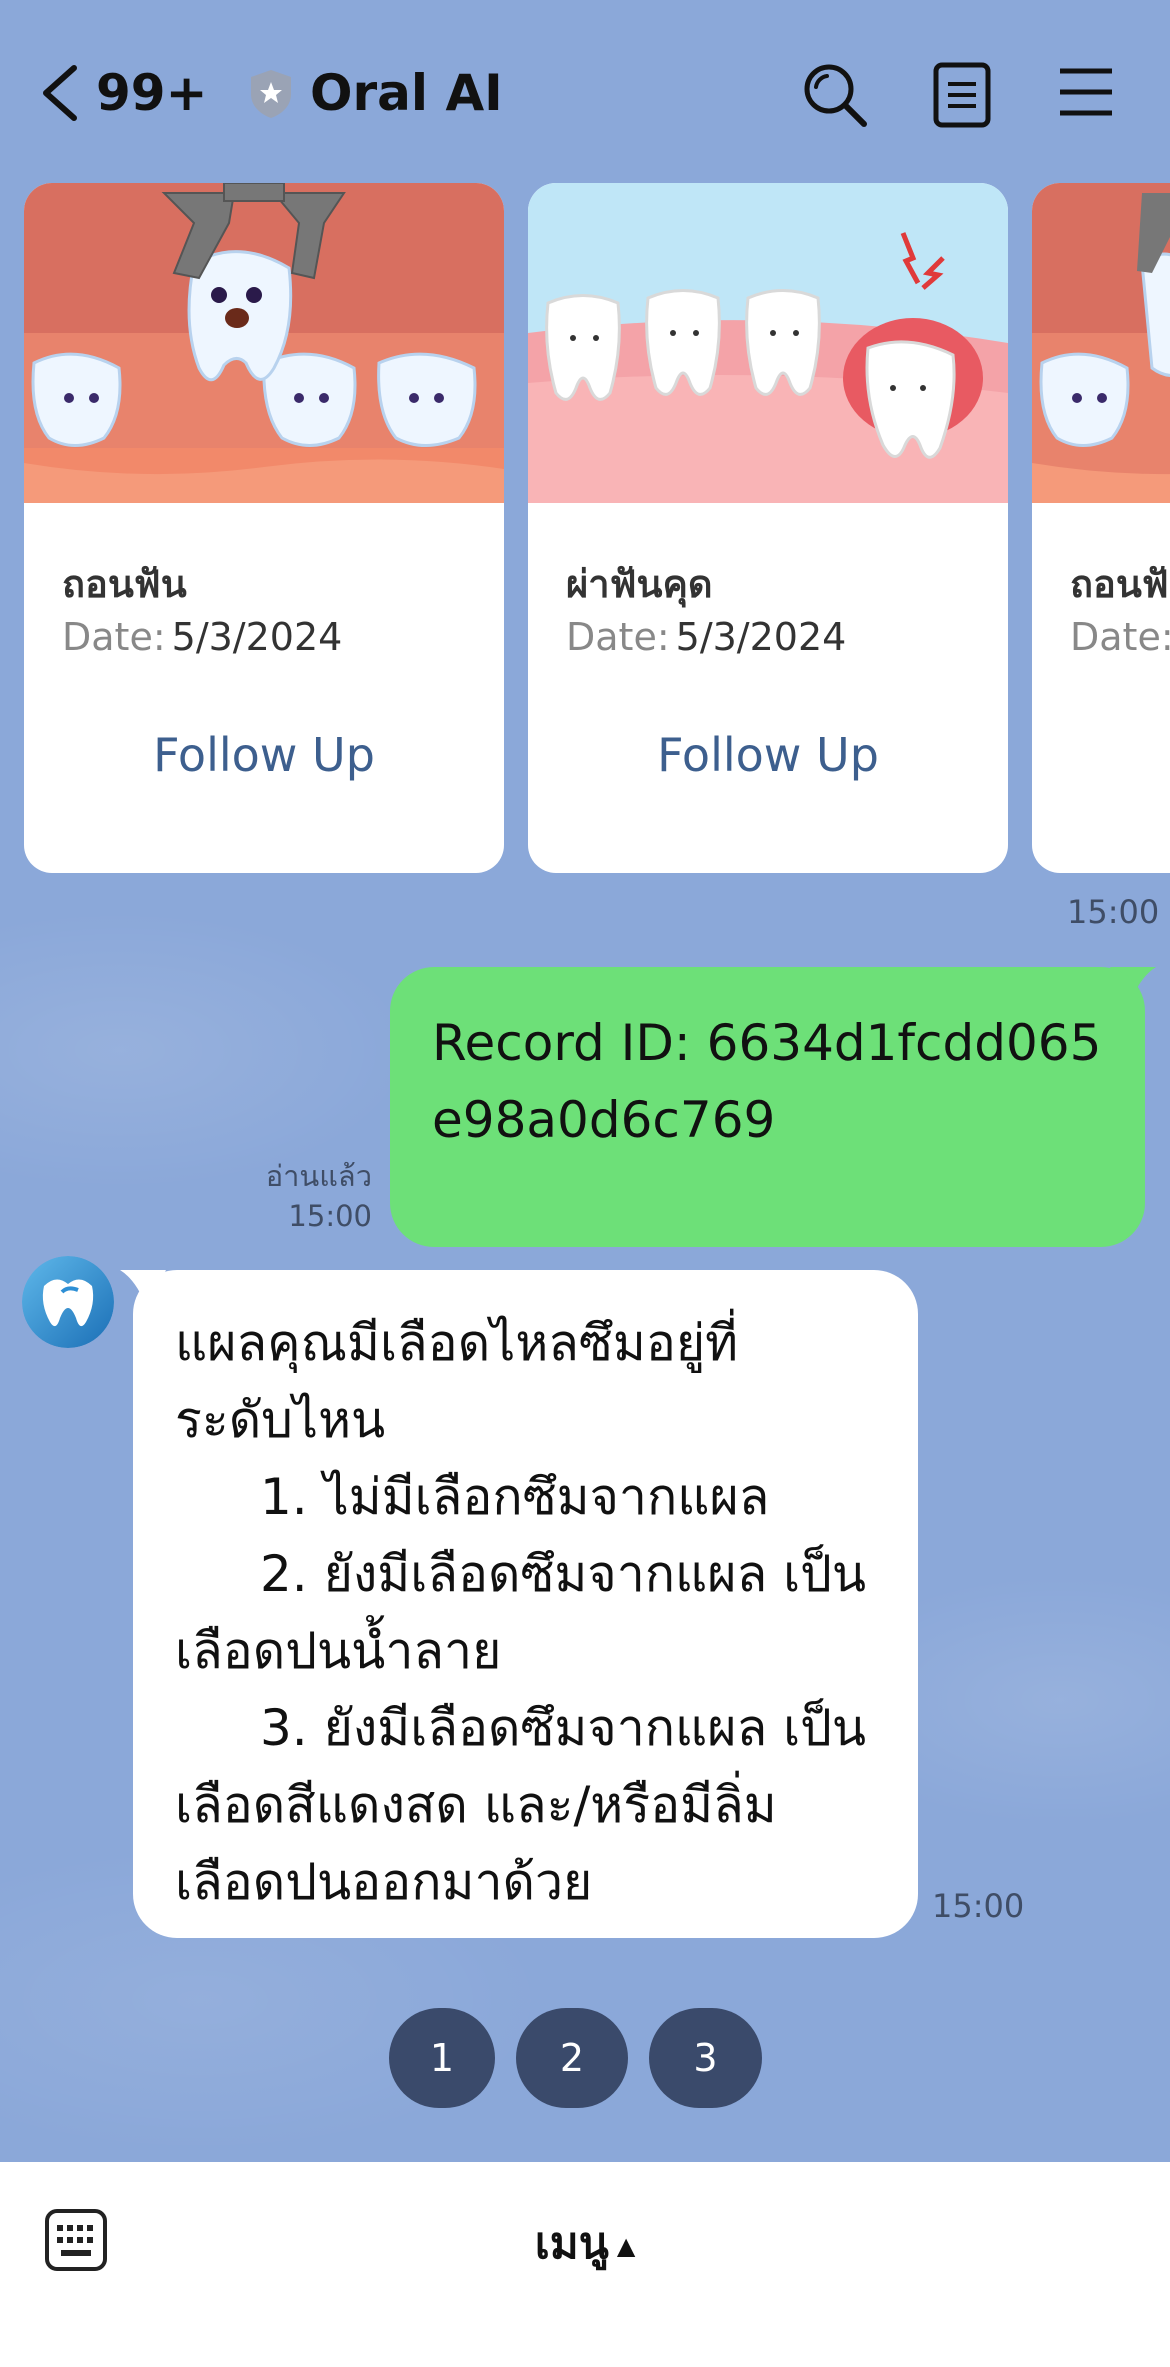 The image size is (1170, 2367). I want to click on option-line: เลือดปนน้ำลาย, so click(338, 1651).